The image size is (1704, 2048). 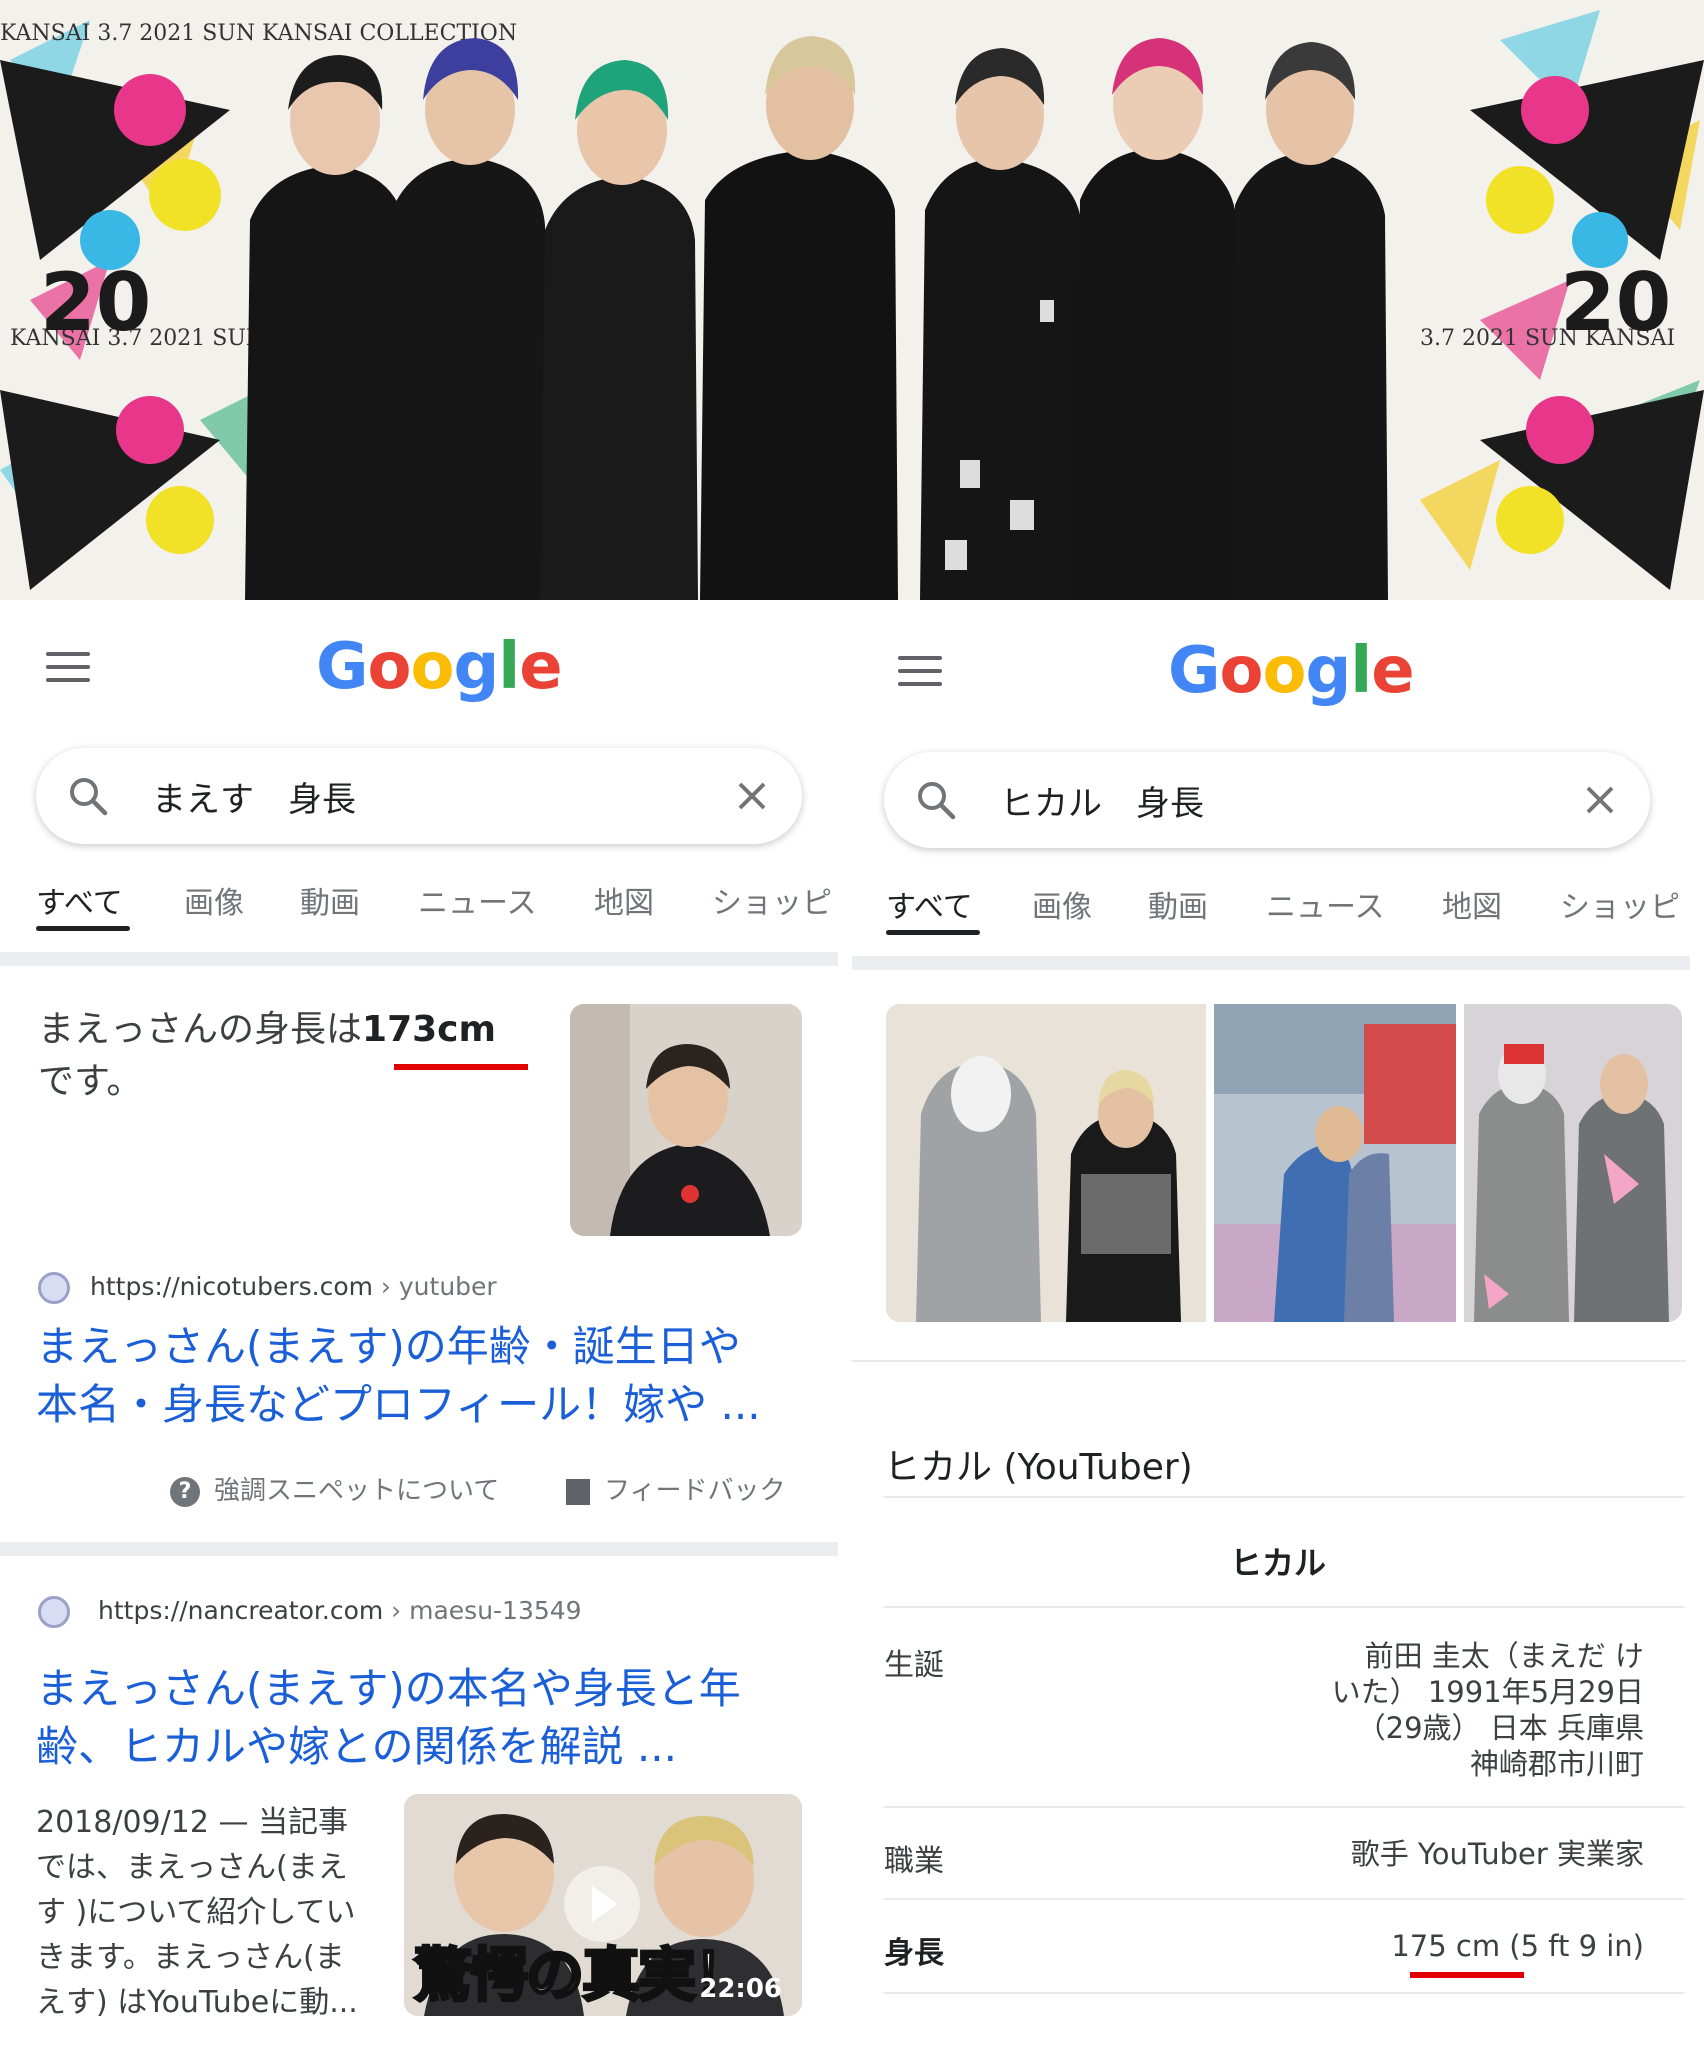 What do you see at coordinates (914, 1953) in the screenshot?
I see `height-label: 身長` at bounding box center [914, 1953].